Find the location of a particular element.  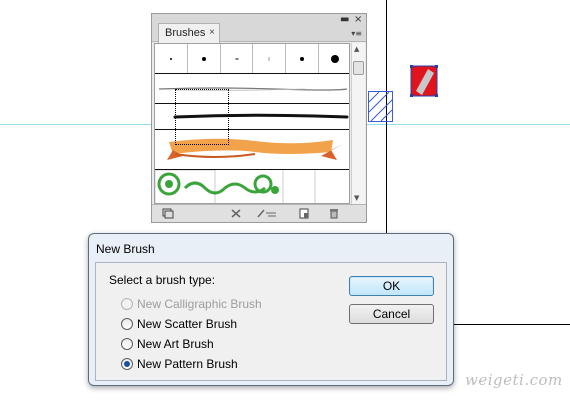

watermark: weigeti.com is located at coordinates (514, 380).